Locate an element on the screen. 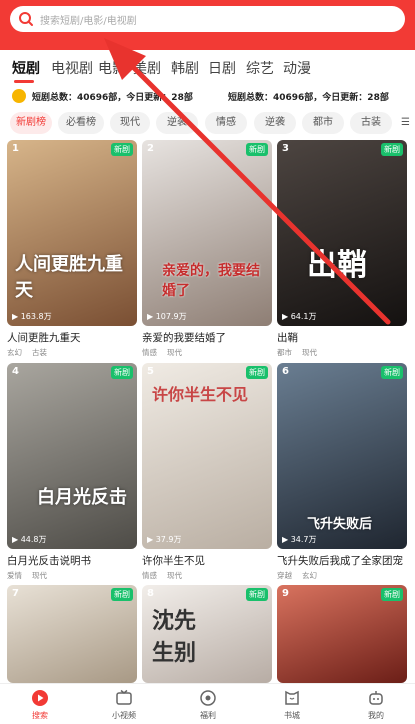  poster-title-art: 白月光反击 is located at coordinates (82, 497).